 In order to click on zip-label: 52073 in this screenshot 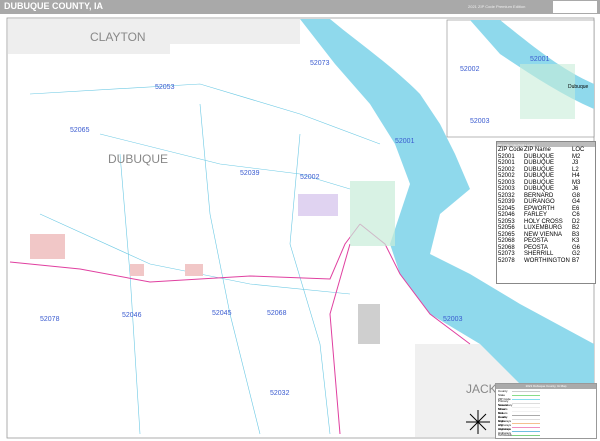, I will do `click(320, 63)`.